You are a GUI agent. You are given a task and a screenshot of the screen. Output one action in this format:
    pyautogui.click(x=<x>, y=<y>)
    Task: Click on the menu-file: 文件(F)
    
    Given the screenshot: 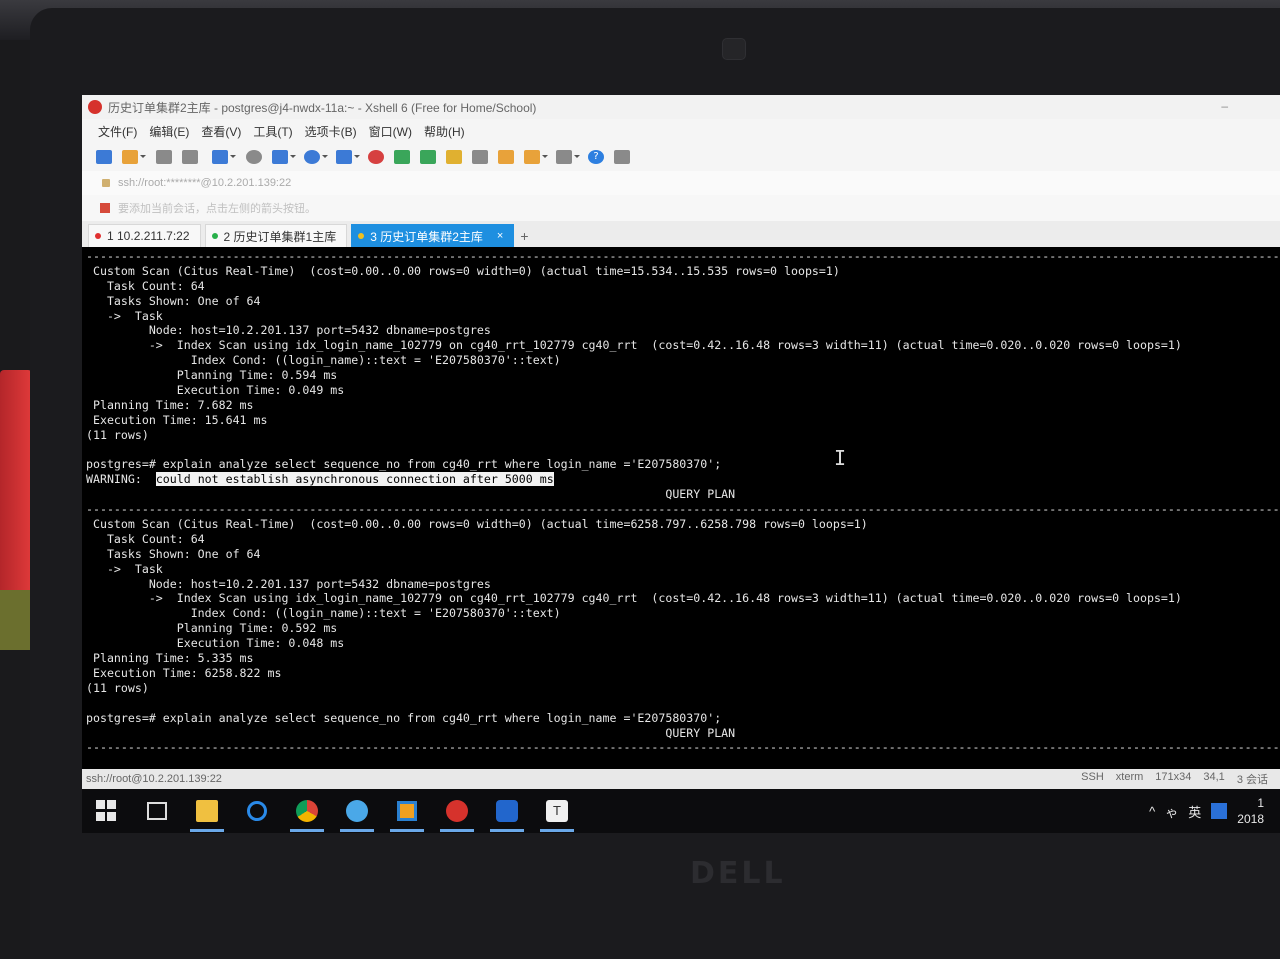 What is the action you would take?
    pyautogui.click(x=117, y=131)
    